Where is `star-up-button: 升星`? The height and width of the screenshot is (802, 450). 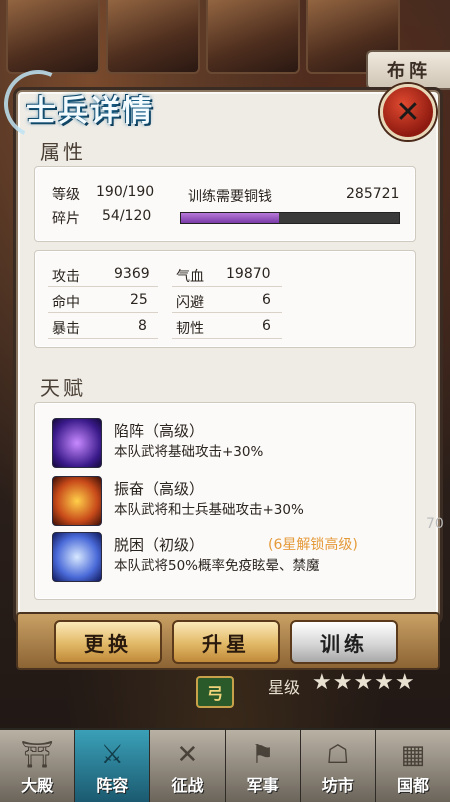 star-up-button: 升星 is located at coordinates (226, 642).